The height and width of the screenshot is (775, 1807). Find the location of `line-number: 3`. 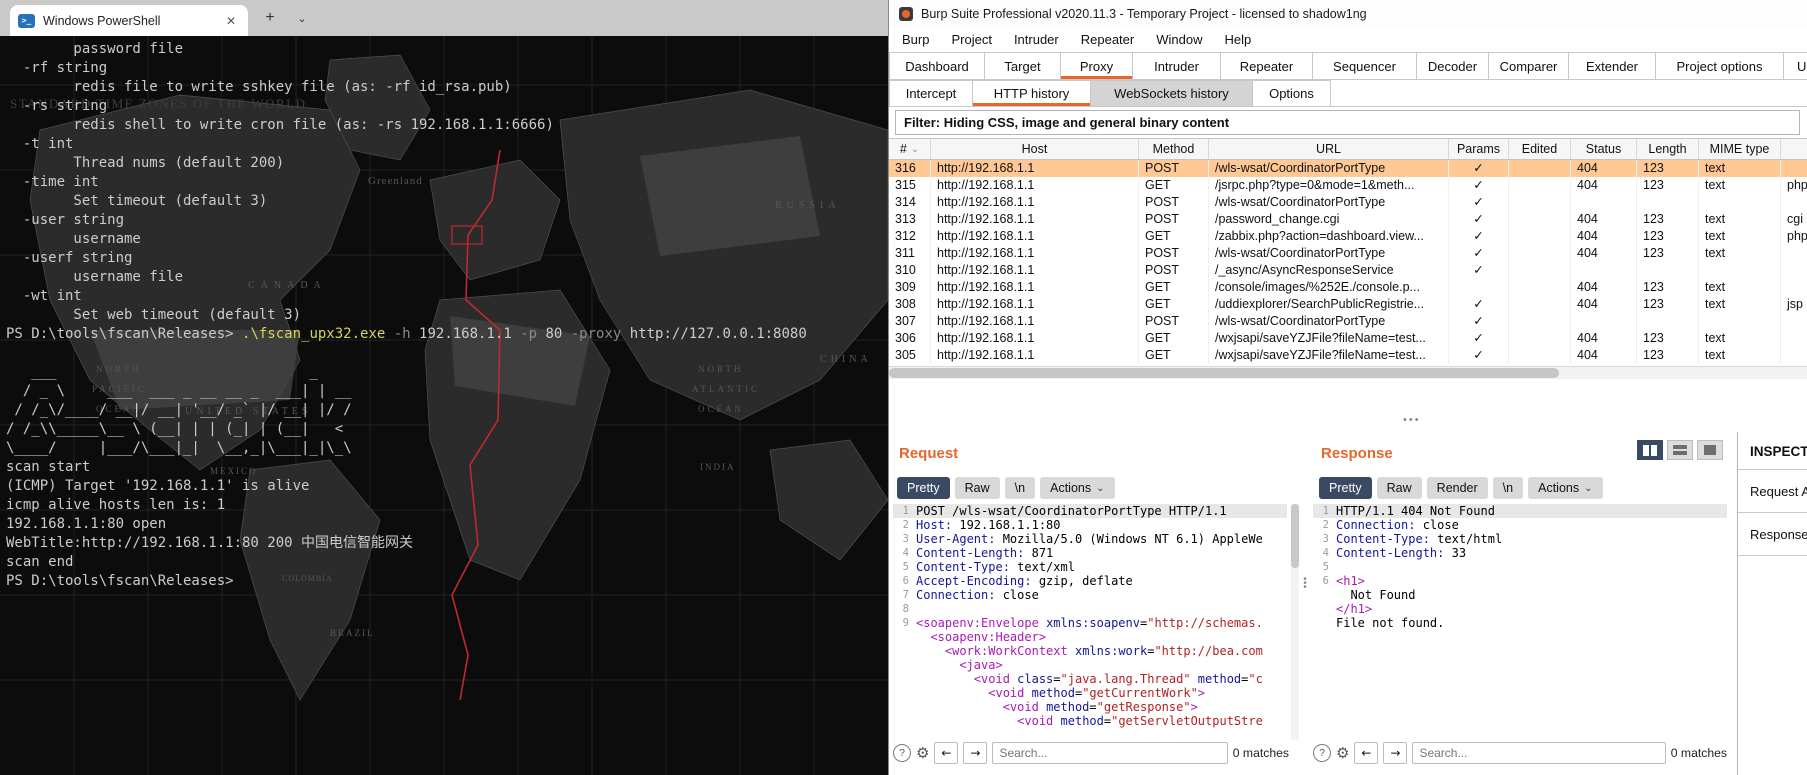

line-number: 3 is located at coordinates (905, 539).